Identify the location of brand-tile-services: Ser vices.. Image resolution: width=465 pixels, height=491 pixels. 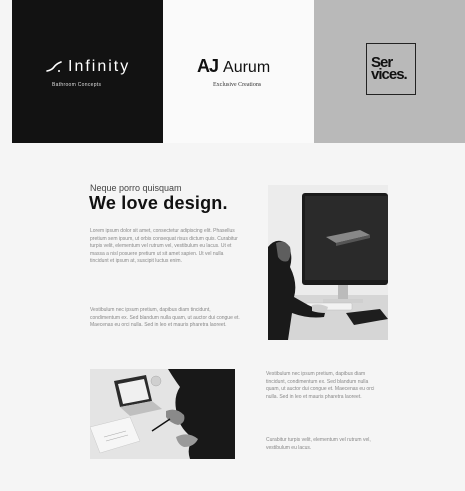
(389, 71).